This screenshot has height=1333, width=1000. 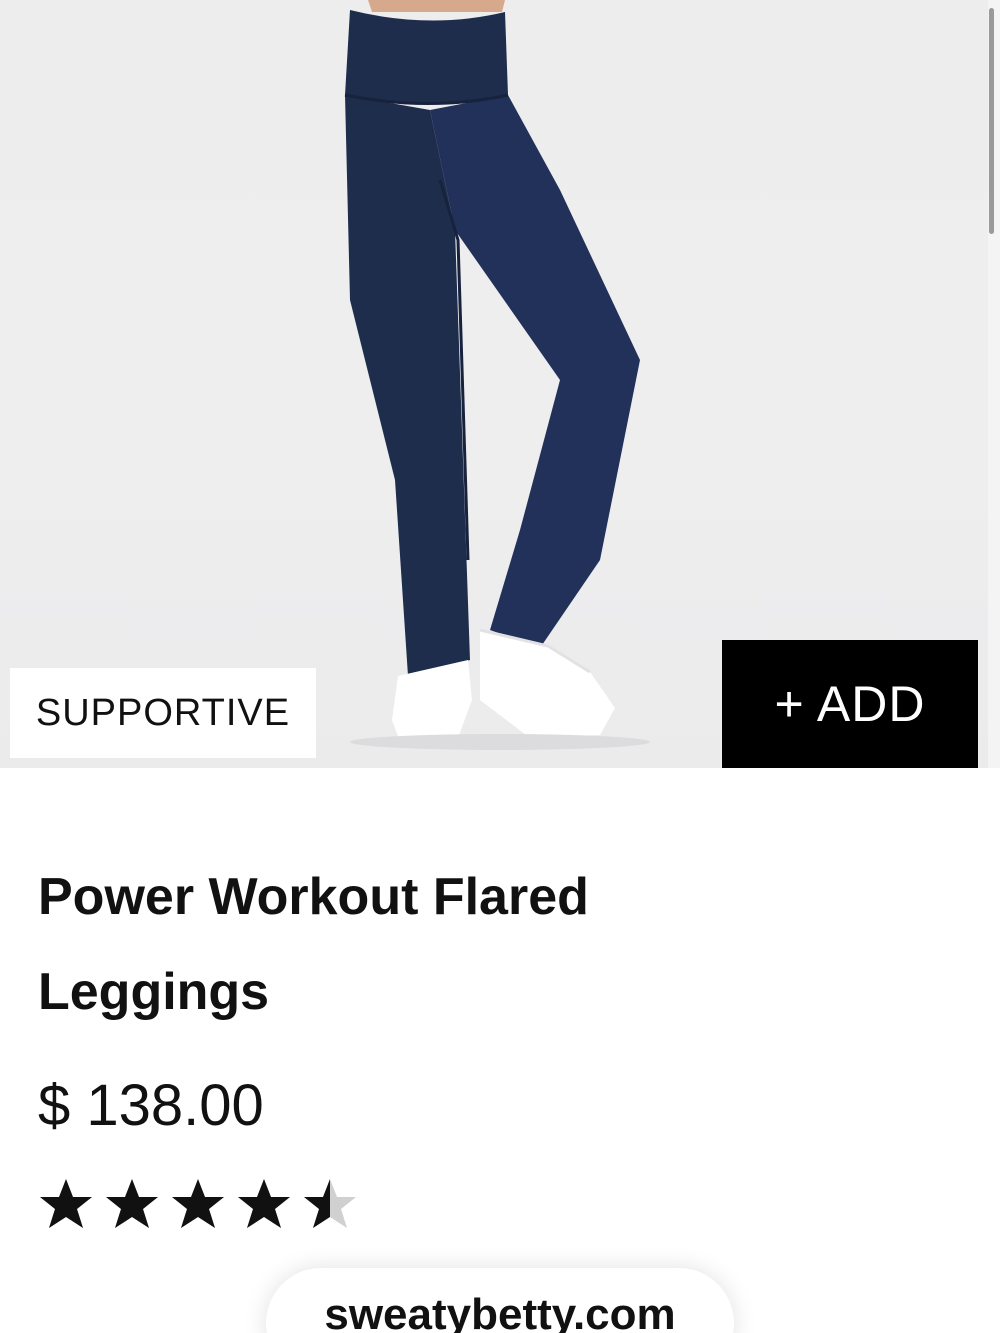 I want to click on url-text: sweatybetty.com, so click(x=500, y=1311).